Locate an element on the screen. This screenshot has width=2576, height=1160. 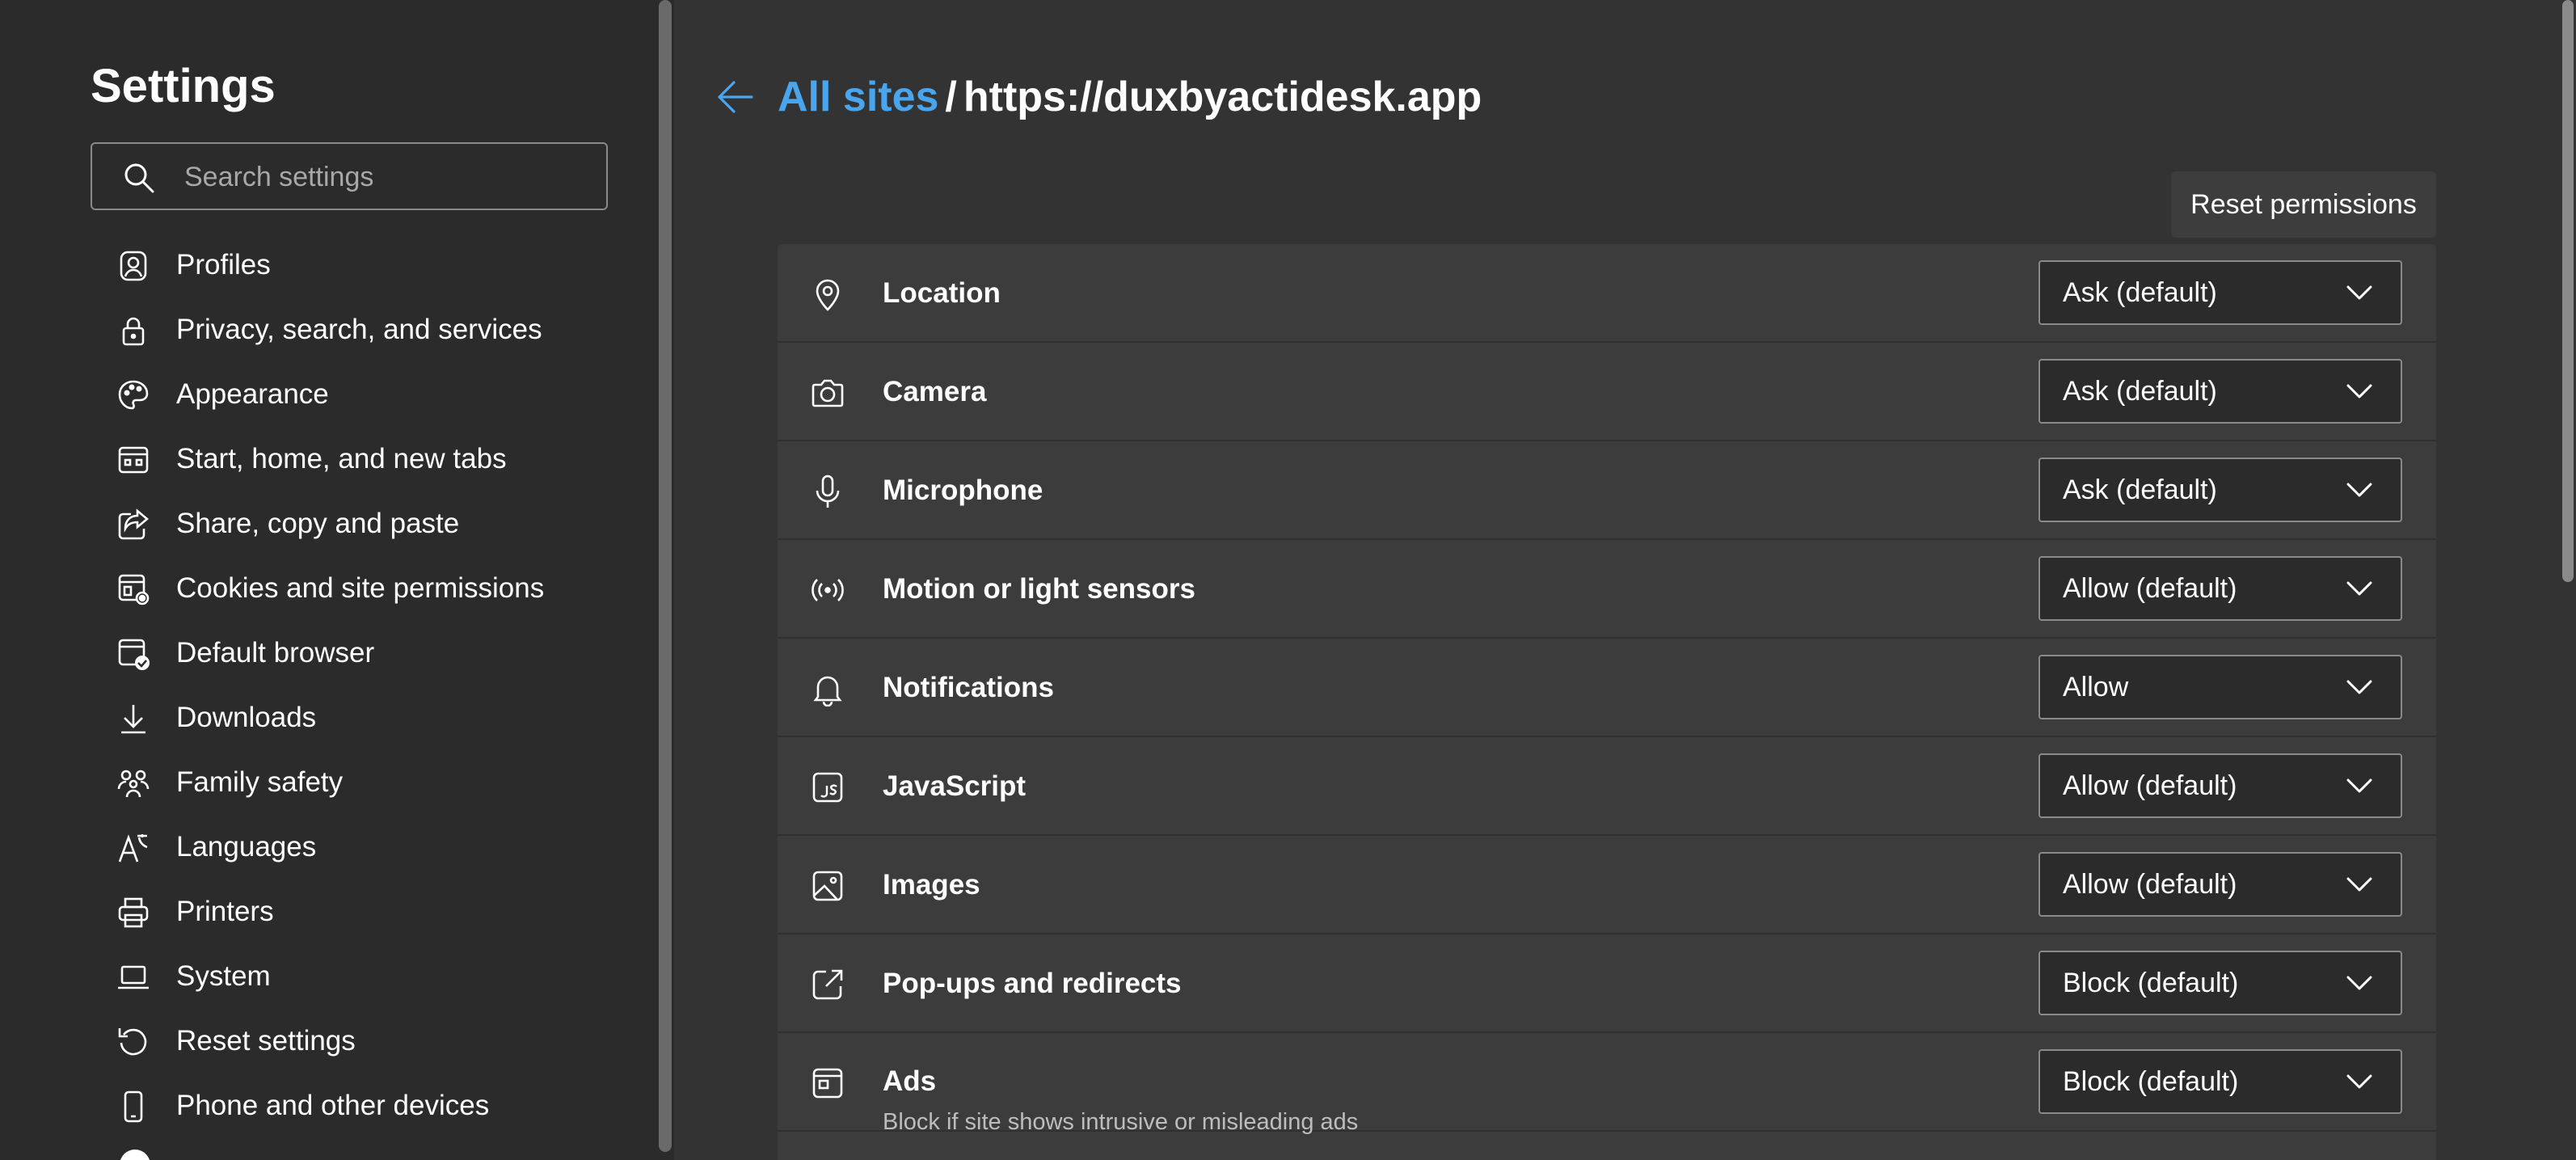
back-arrow-icon is located at coordinates (736, 97).